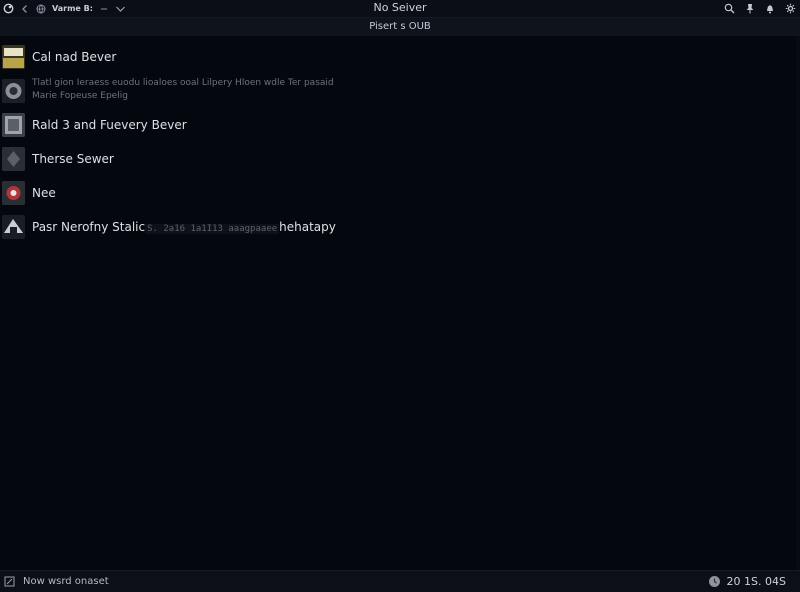 This screenshot has width=800, height=592. Describe the element at coordinates (73, 159) in the screenshot. I see `list-item-label: Therse Sewer` at that location.